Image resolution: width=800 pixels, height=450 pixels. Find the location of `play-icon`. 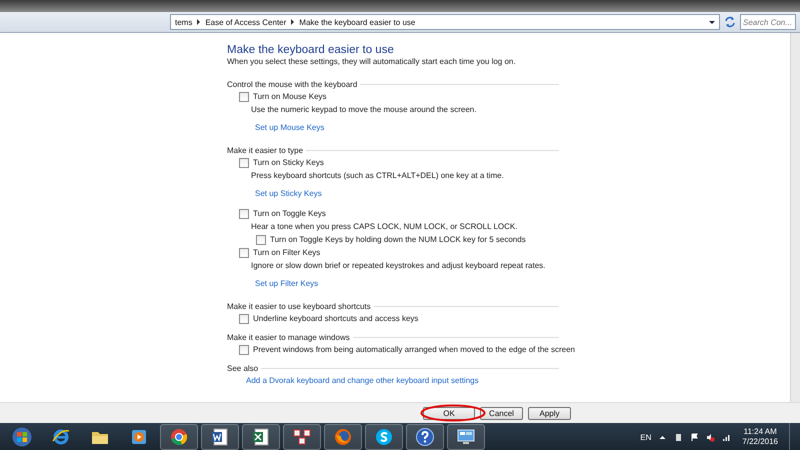

play-icon is located at coordinates (139, 437).